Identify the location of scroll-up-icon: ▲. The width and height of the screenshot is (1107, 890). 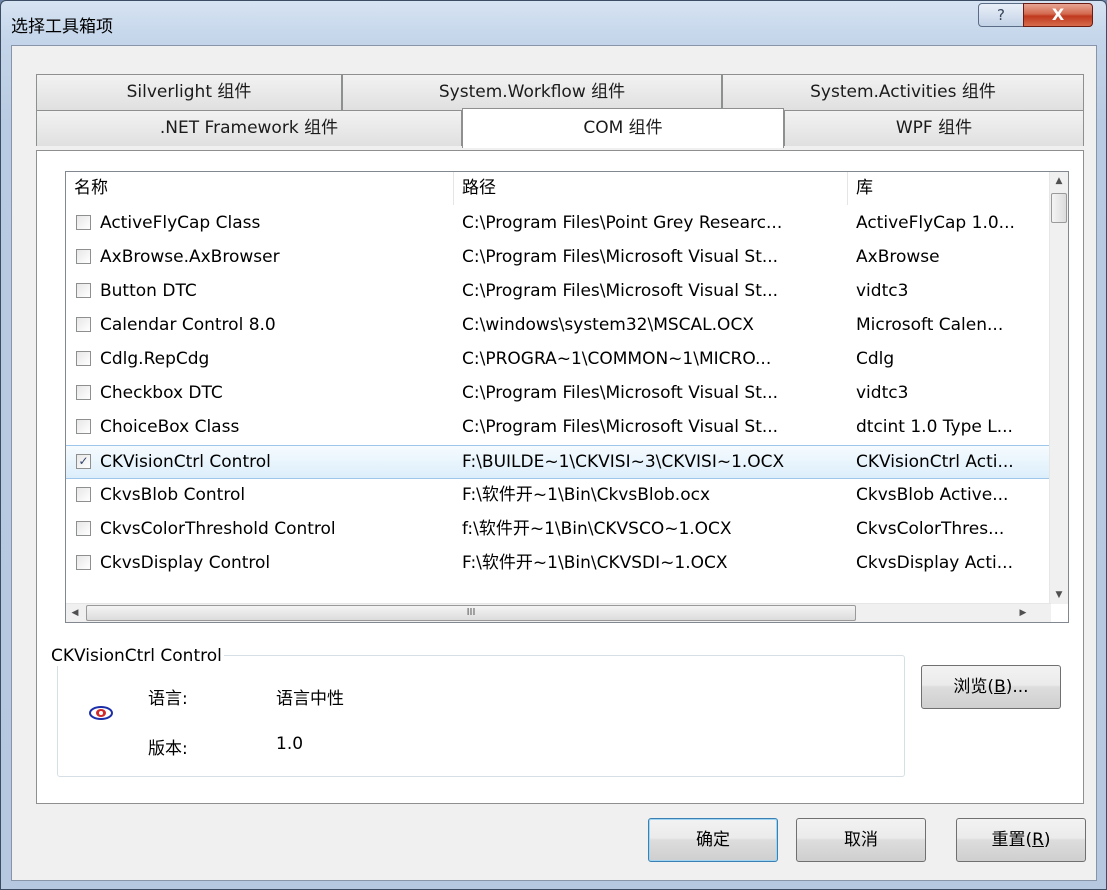
(1059, 181).